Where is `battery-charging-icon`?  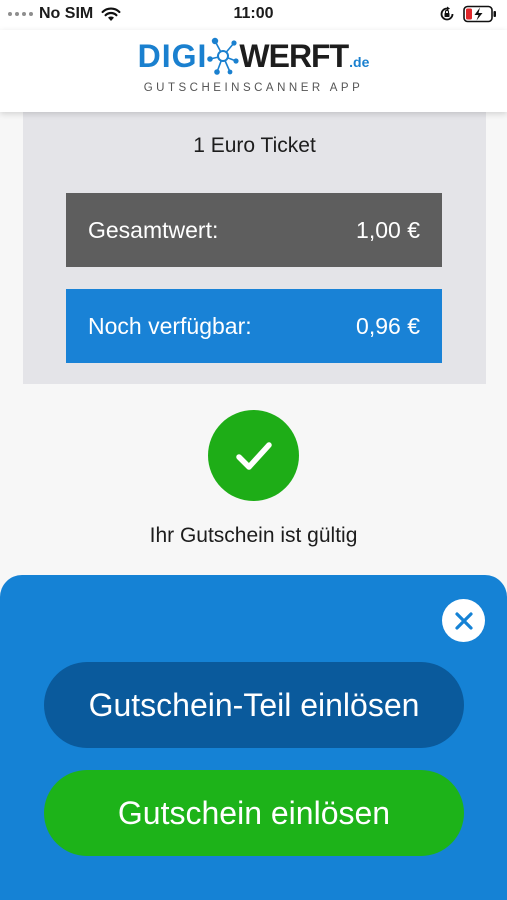 battery-charging-icon is located at coordinates (479, 14).